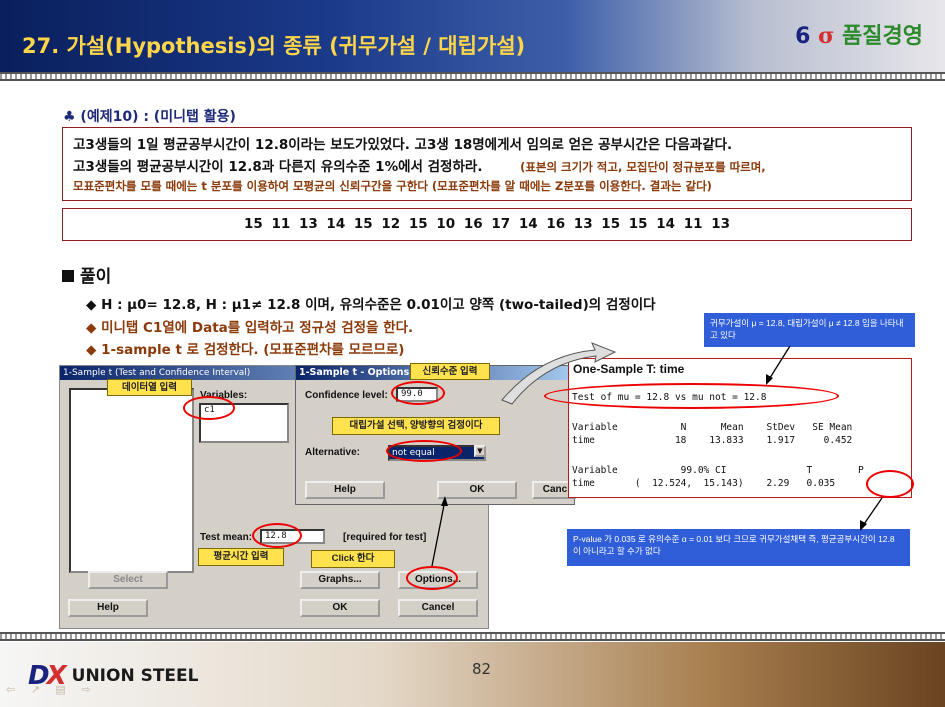  I want to click on output-header1: Variable N Mean StDev SE Mean, so click(712, 427).